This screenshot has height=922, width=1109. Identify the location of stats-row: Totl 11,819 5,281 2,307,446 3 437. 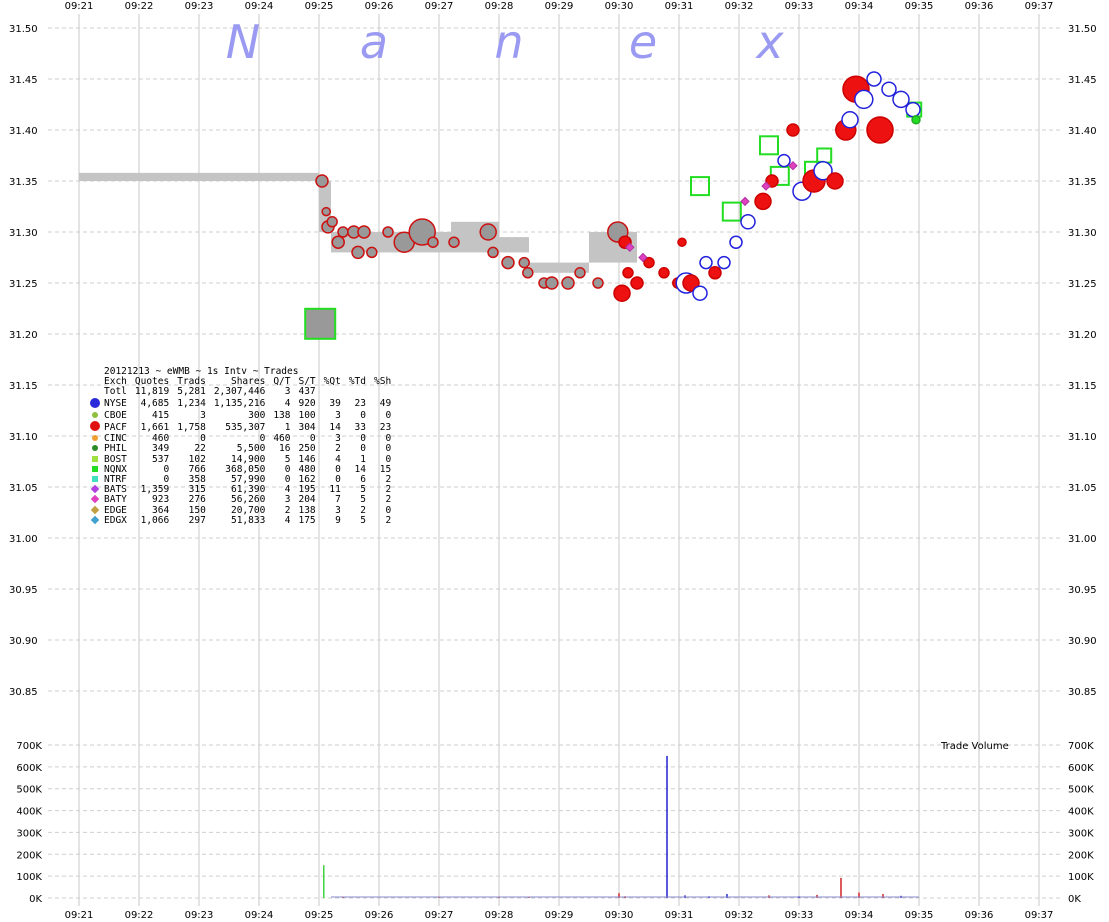
(239, 392).